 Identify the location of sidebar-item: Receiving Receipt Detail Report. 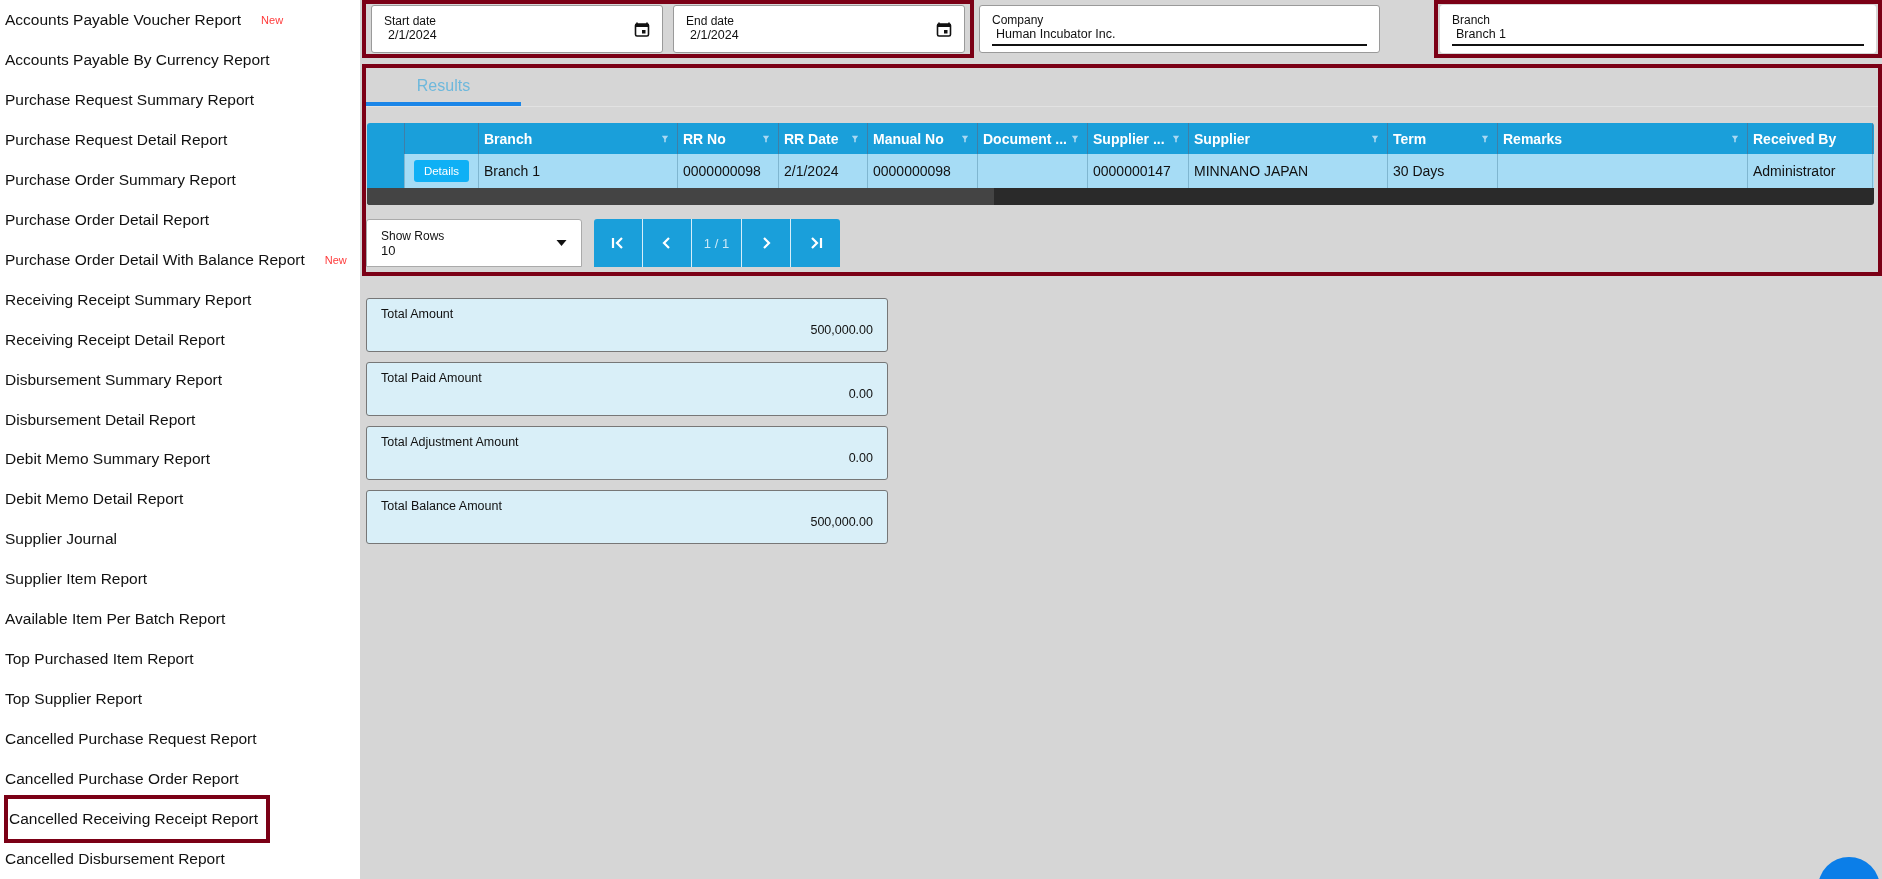
(112, 339).